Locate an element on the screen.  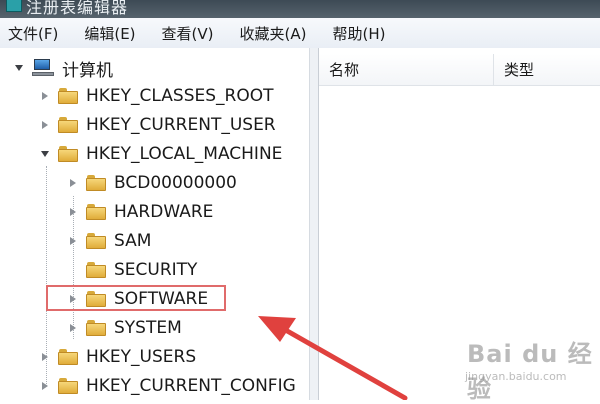
watermark-logo-text: Bai du 经验 is located at coordinates (530, 371).